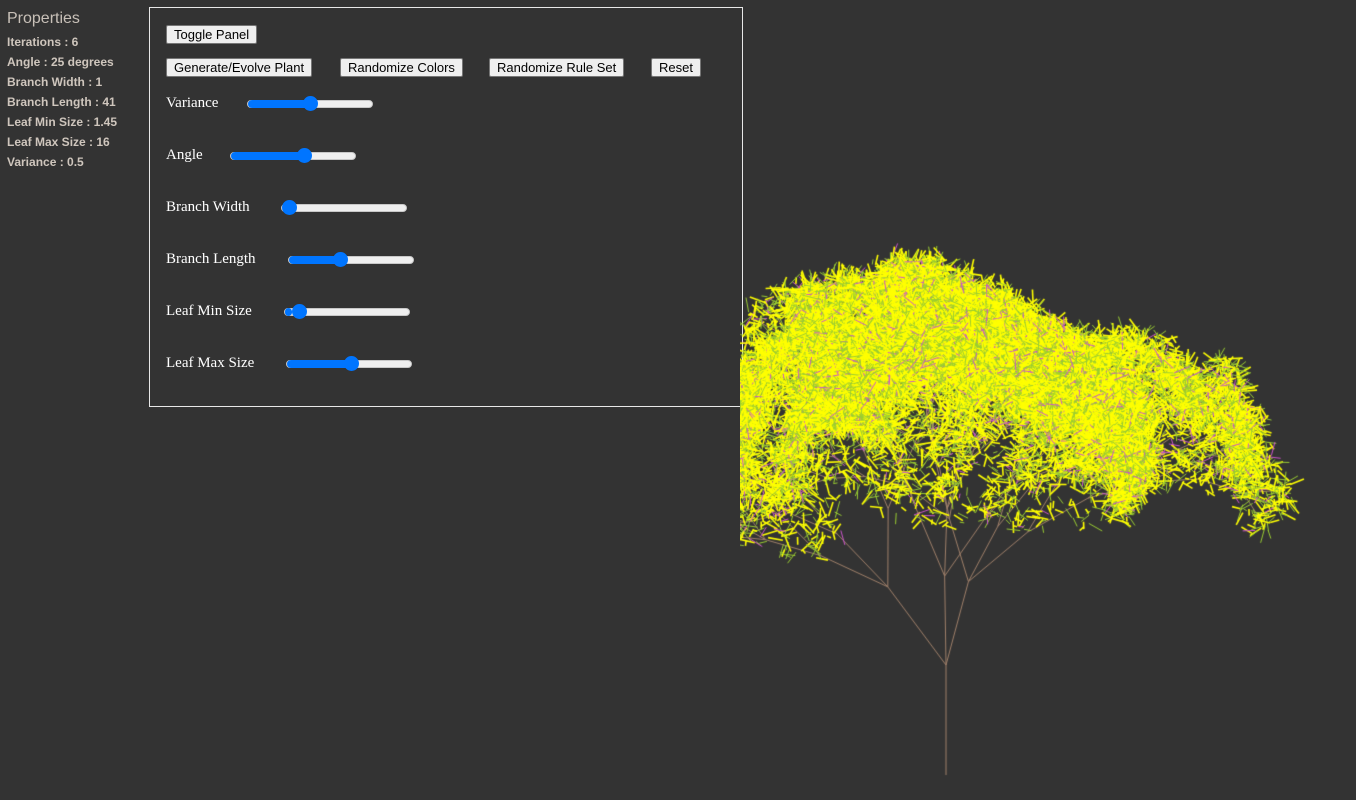  I want to click on generate-evolve-plant-button: Generate/Evolve Plant, so click(239, 67).